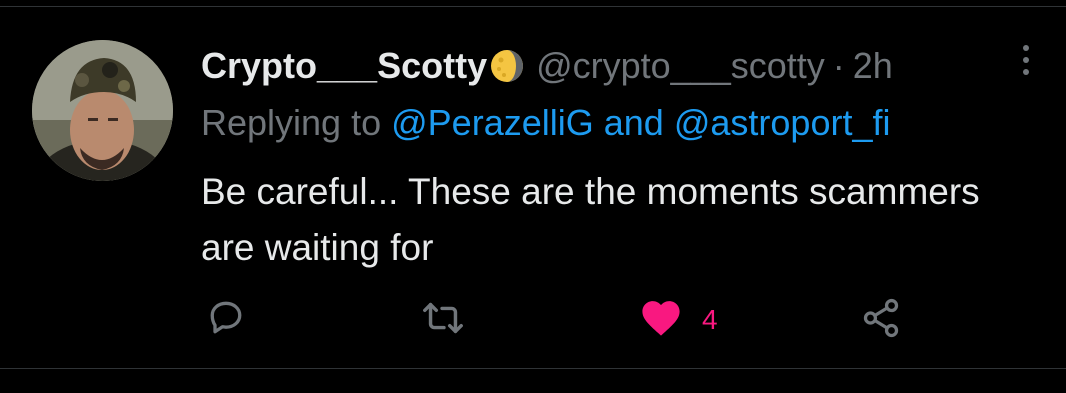 This screenshot has height=393, width=1066. What do you see at coordinates (680, 66) in the screenshot?
I see `handle: @crypto___scotty` at bounding box center [680, 66].